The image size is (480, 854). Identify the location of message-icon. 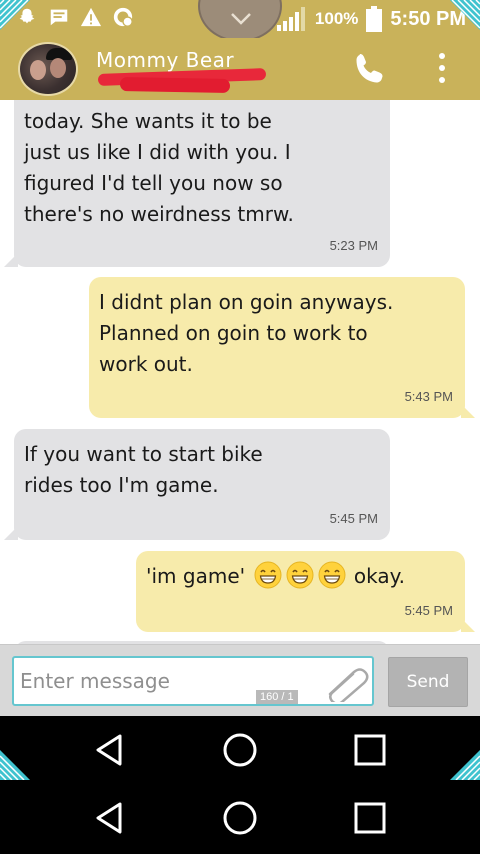
(59, 17).